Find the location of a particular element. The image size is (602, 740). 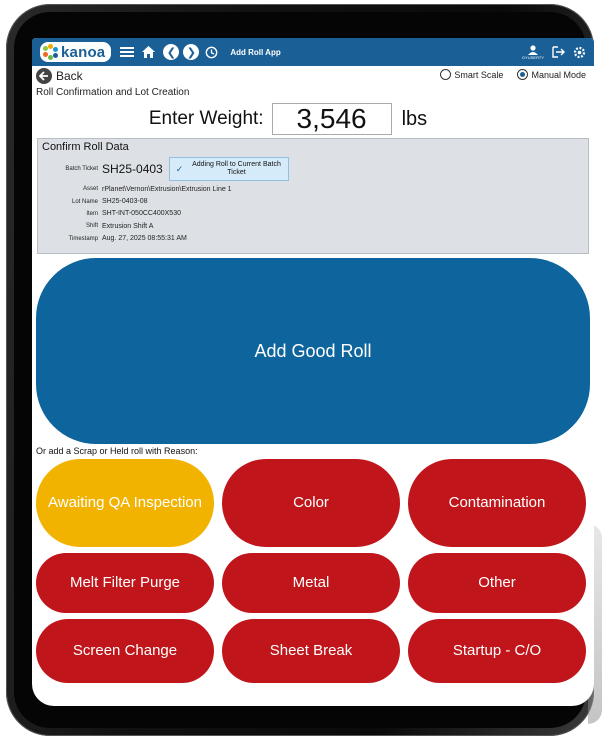

user-name: DYUSERTY is located at coordinates (533, 57).